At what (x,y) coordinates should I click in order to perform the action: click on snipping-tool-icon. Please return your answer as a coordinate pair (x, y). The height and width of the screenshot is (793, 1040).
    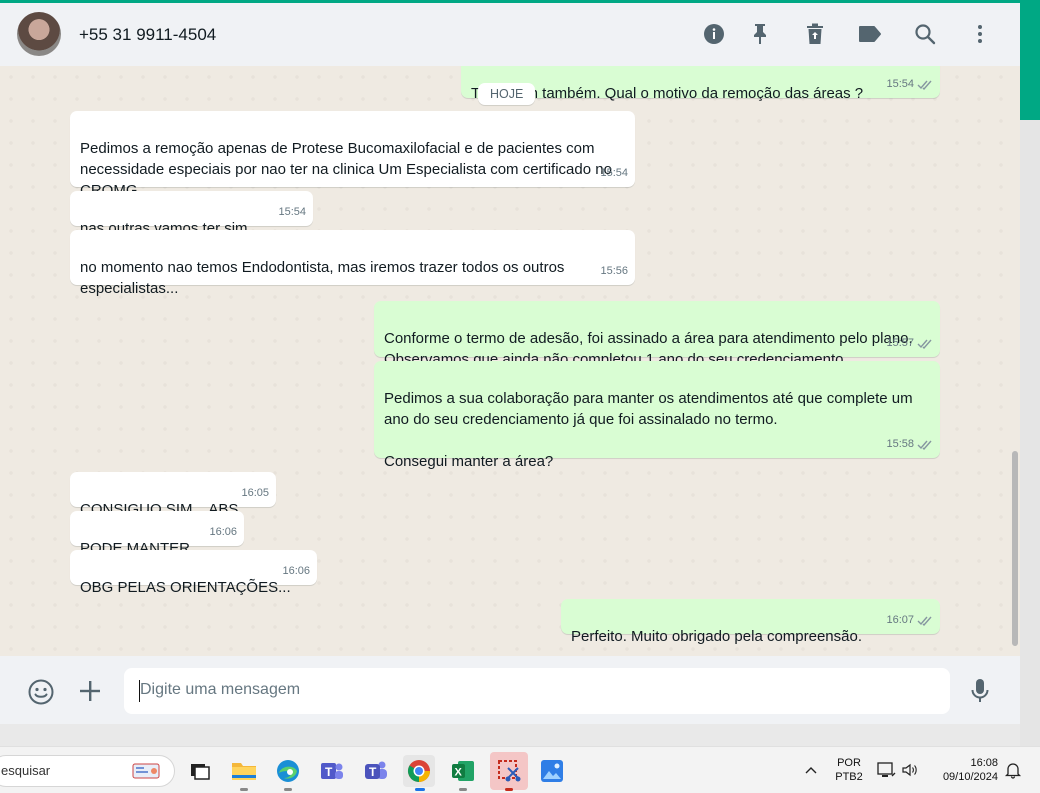
    Looking at the image, I should click on (509, 771).